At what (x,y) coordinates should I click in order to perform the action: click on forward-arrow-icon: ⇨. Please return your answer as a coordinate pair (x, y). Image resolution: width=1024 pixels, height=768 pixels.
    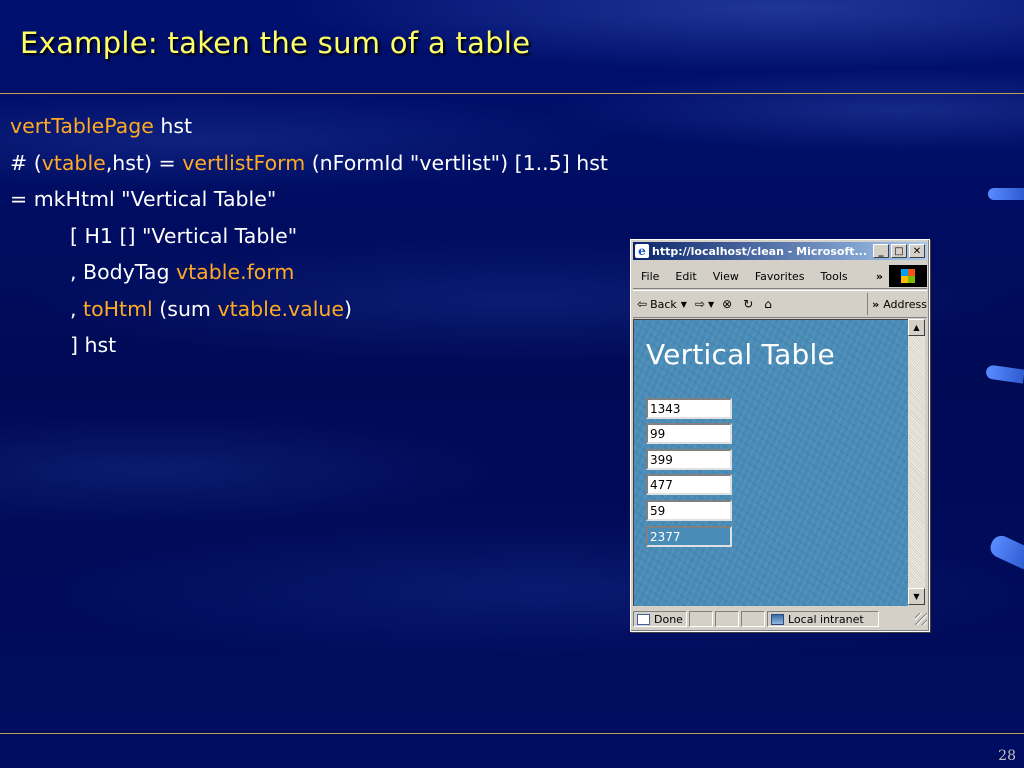
    Looking at the image, I should click on (699, 304).